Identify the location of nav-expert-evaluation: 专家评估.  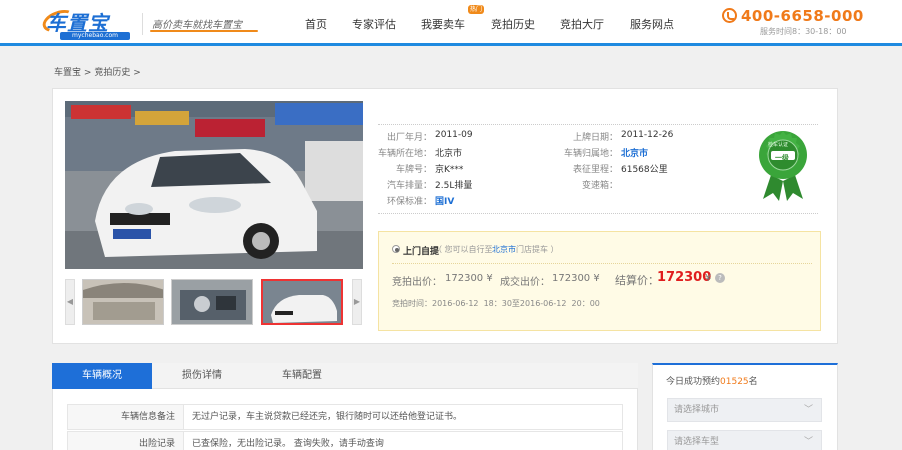
(374, 24).